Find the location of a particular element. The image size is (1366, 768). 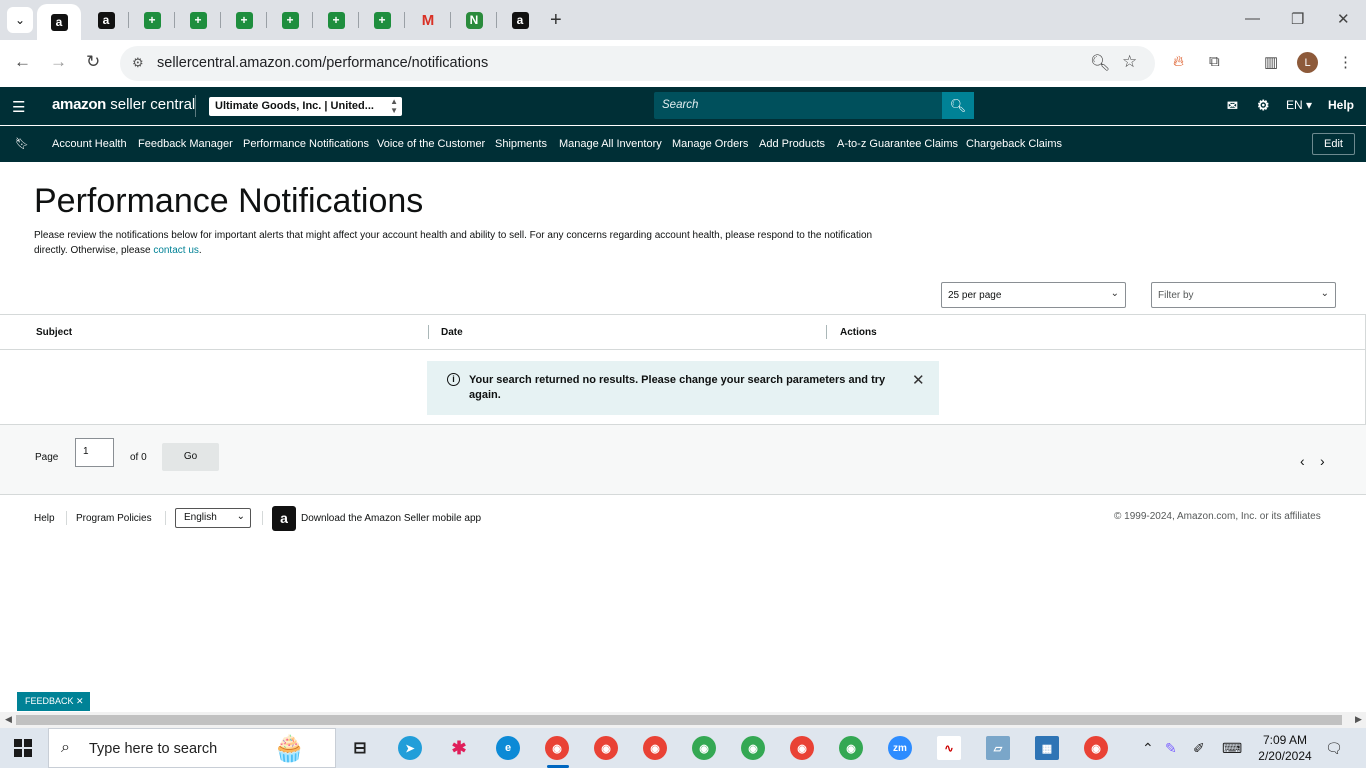

search-button: 🔍︎ is located at coordinates (958, 105).